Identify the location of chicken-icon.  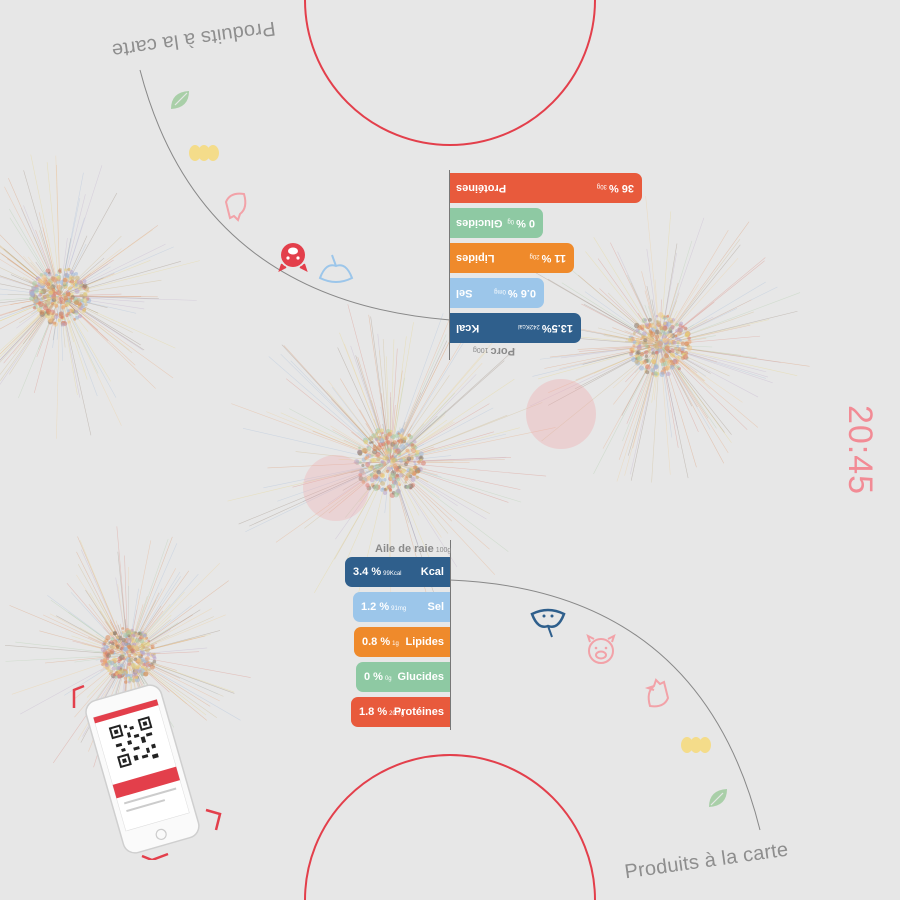
(237, 206).